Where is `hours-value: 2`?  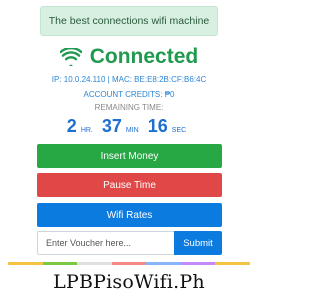 hours-value: 2 is located at coordinates (71, 126).